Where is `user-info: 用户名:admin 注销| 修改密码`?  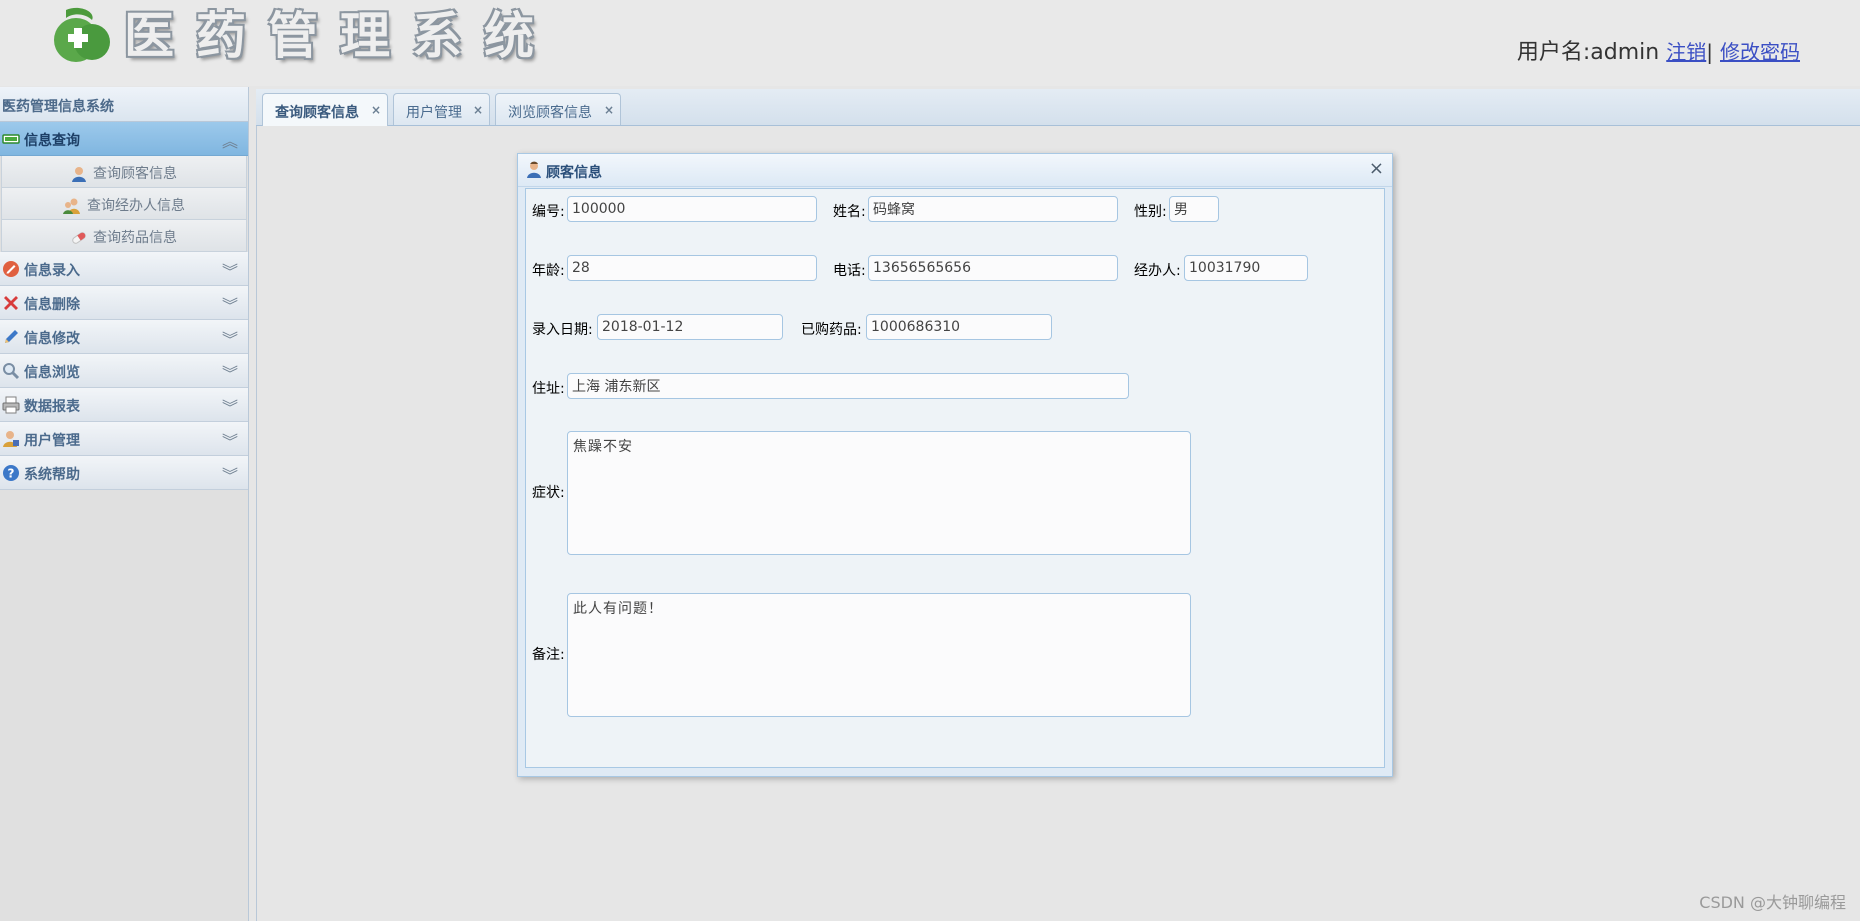 user-info: 用户名:admin 注销| 修改密码 is located at coordinates (1658, 50).